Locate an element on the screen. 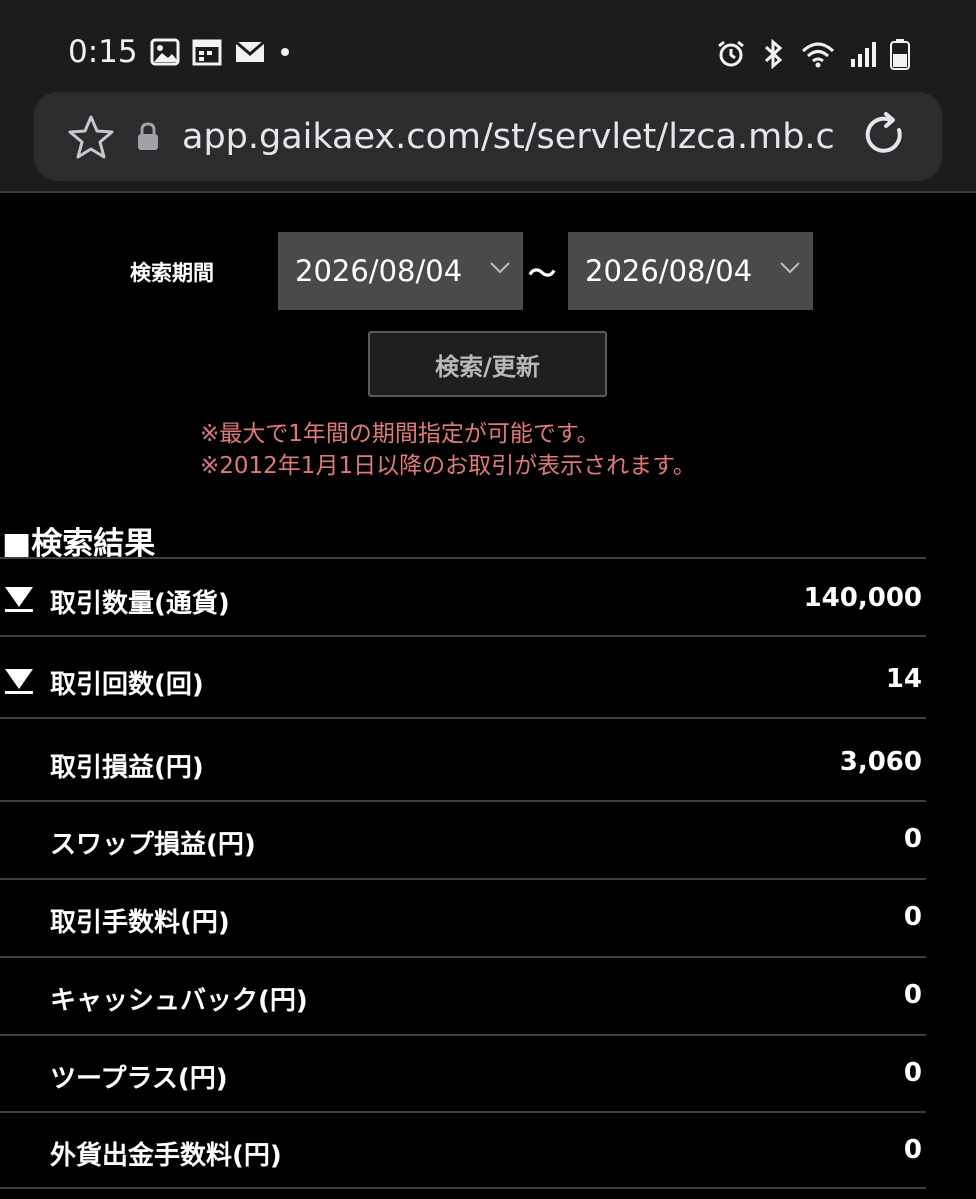  alarm-icon is located at coordinates (731, 53).